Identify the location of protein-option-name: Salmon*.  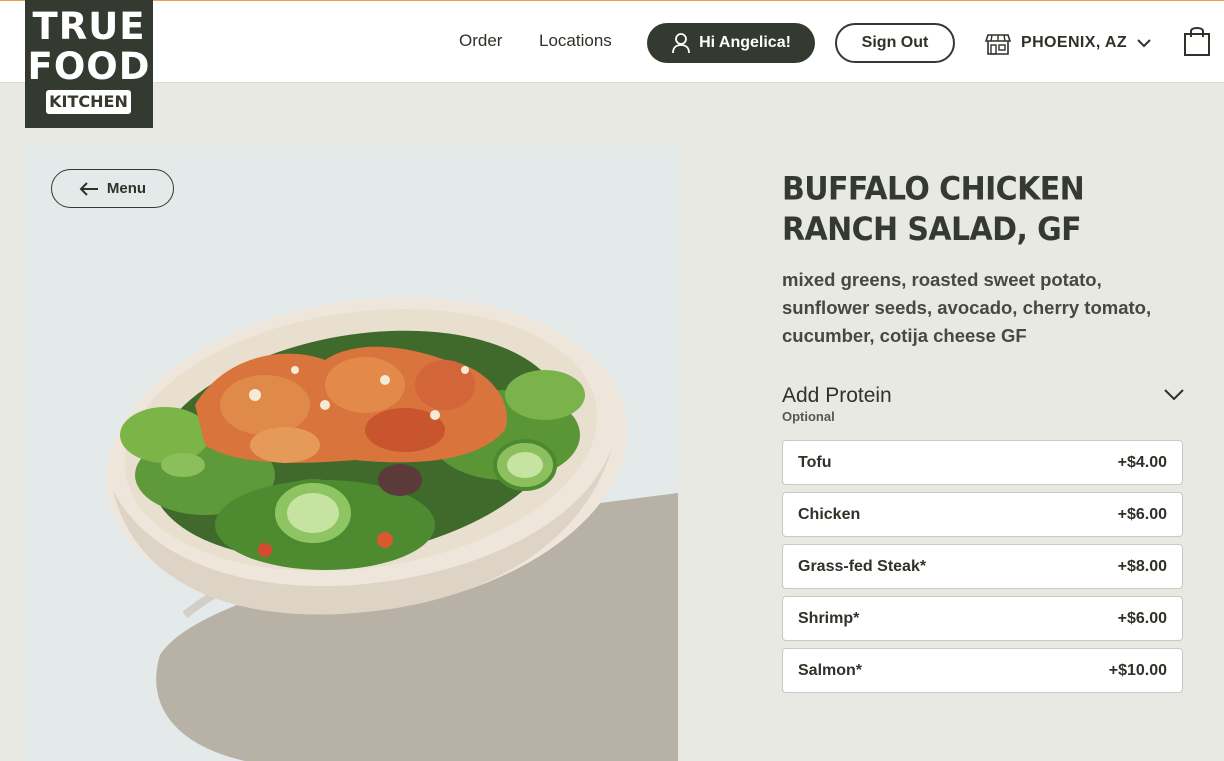
(830, 670).